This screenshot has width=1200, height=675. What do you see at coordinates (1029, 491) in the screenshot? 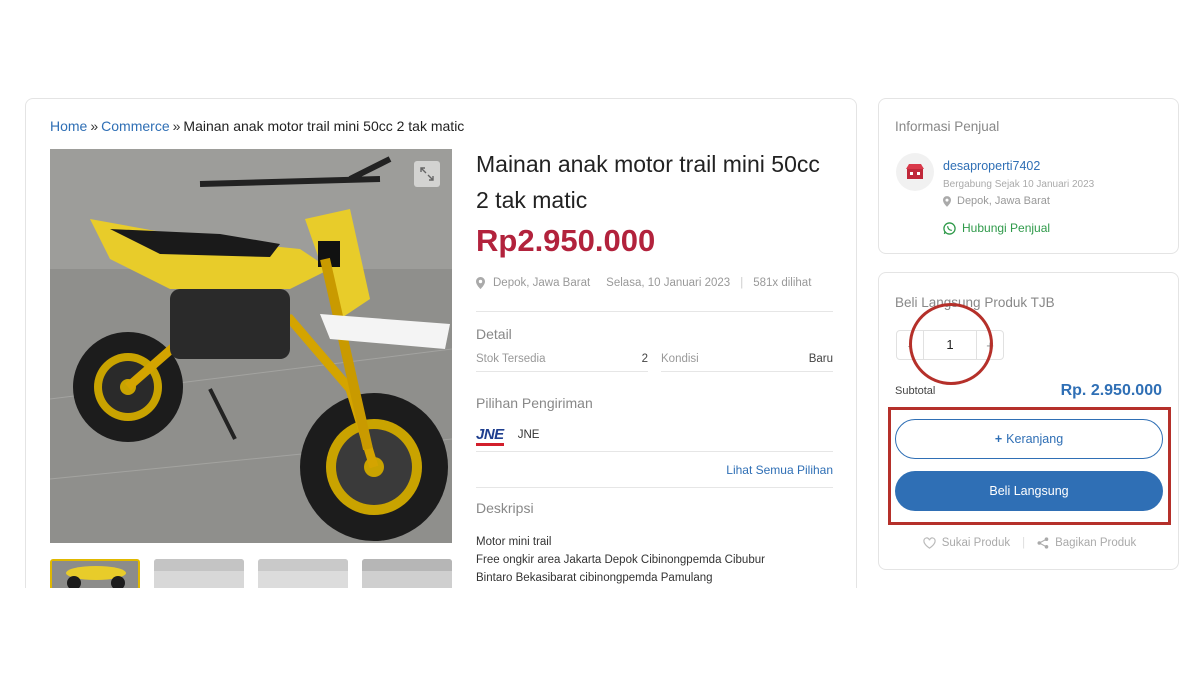
I see `buy-now-button: Beli Langsung` at bounding box center [1029, 491].